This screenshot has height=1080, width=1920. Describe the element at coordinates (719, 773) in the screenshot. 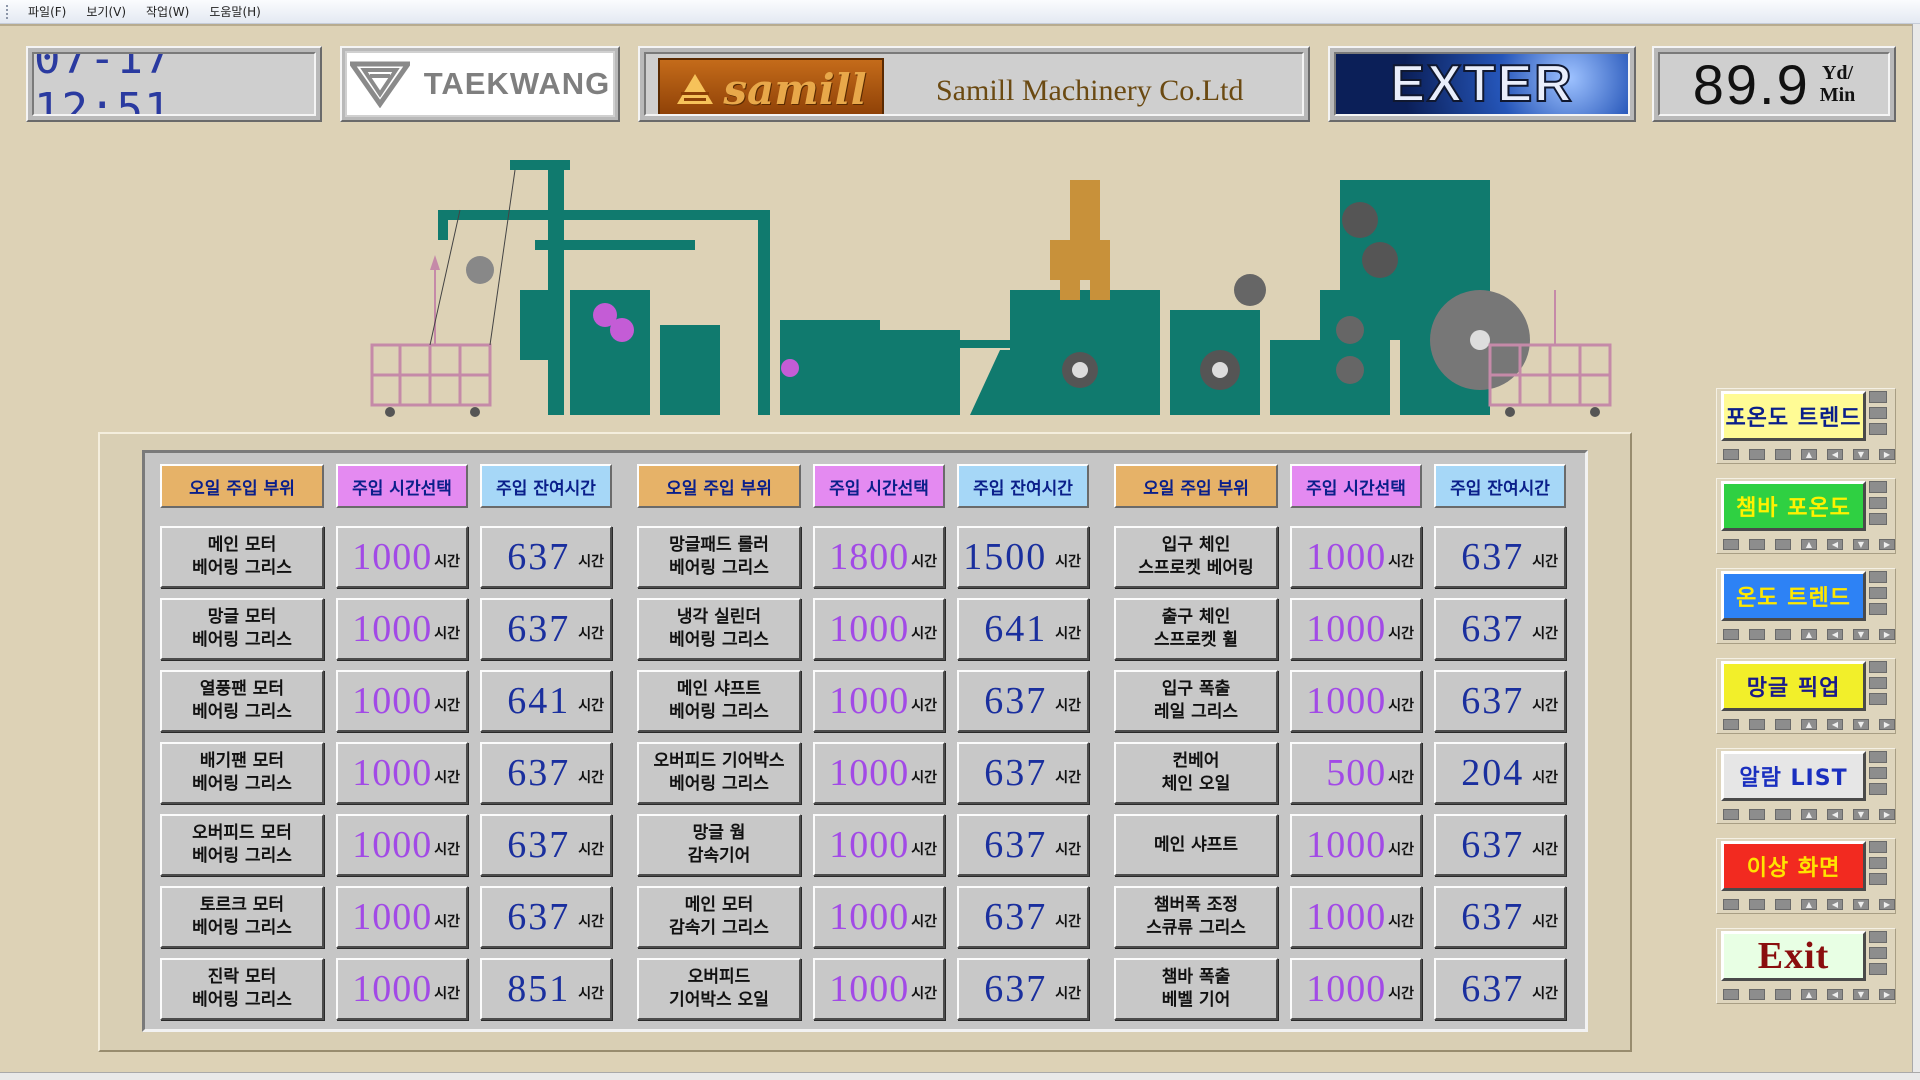

I see `oil-part-button: 오버피드 기어박스 베어링 그리스` at that location.